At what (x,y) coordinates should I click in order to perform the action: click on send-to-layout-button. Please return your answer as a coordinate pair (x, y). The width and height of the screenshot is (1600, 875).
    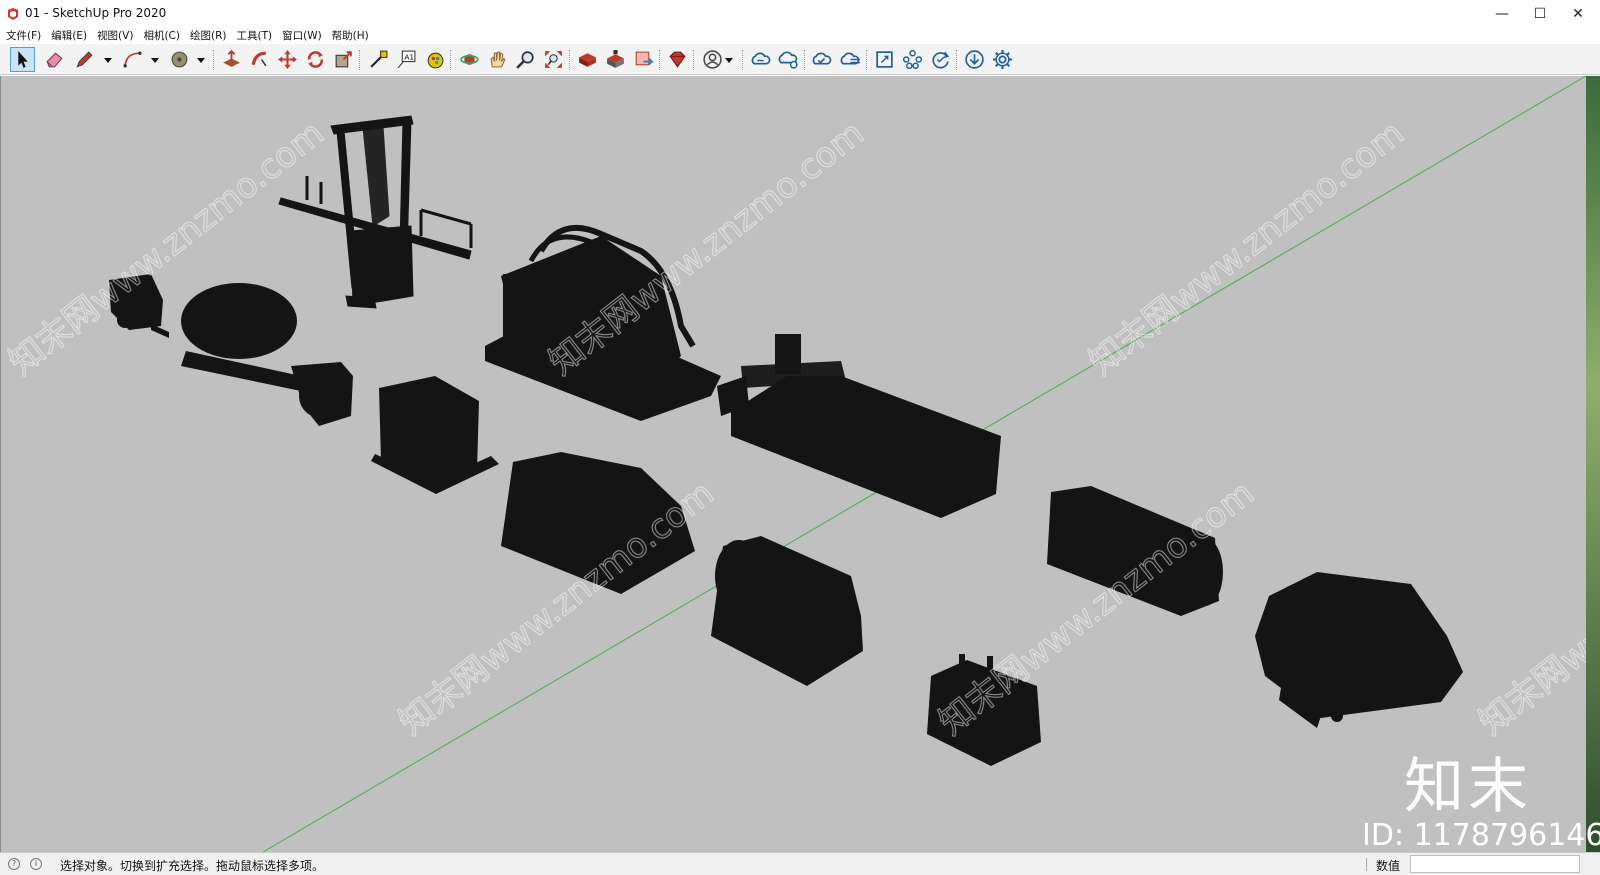
    Looking at the image, I should click on (643, 59).